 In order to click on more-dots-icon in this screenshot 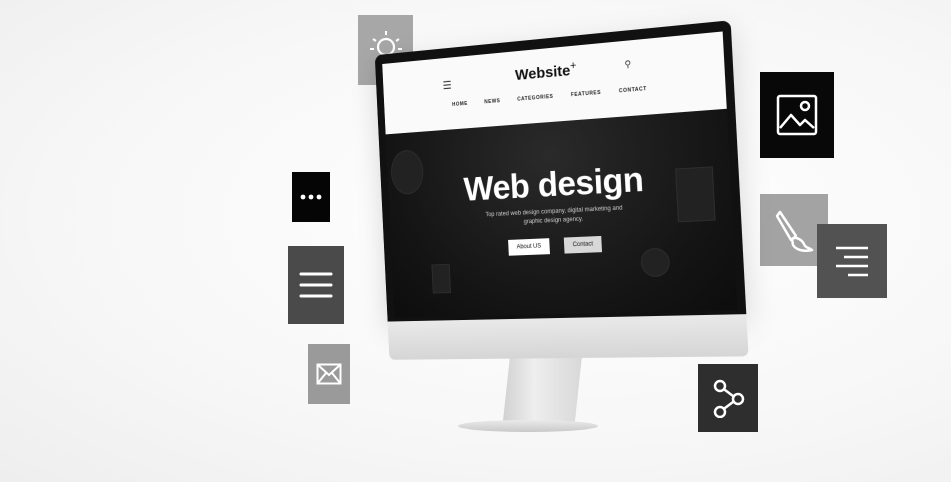, I will do `click(311, 197)`.